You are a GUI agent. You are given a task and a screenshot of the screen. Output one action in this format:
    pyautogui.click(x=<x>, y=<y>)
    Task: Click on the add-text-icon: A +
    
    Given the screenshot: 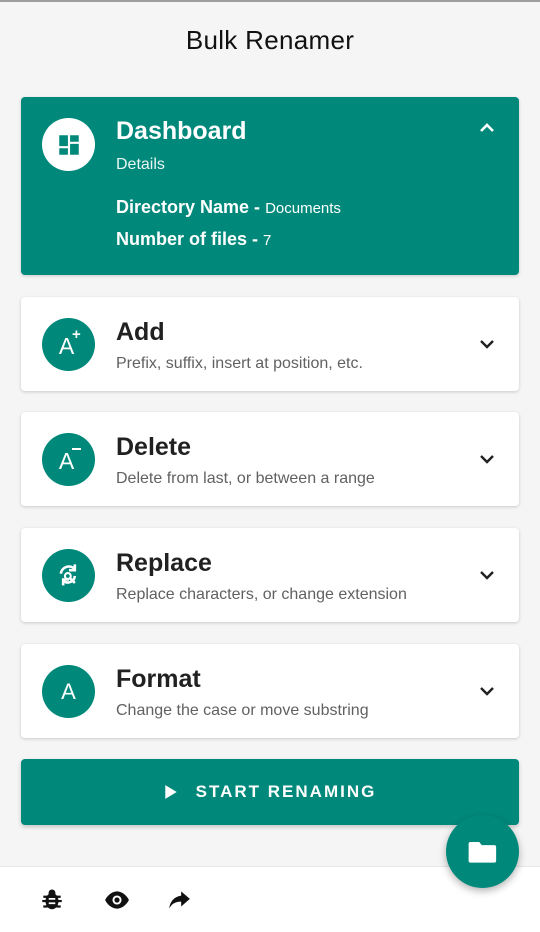 What is the action you would take?
    pyautogui.click(x=68, y=344)
    